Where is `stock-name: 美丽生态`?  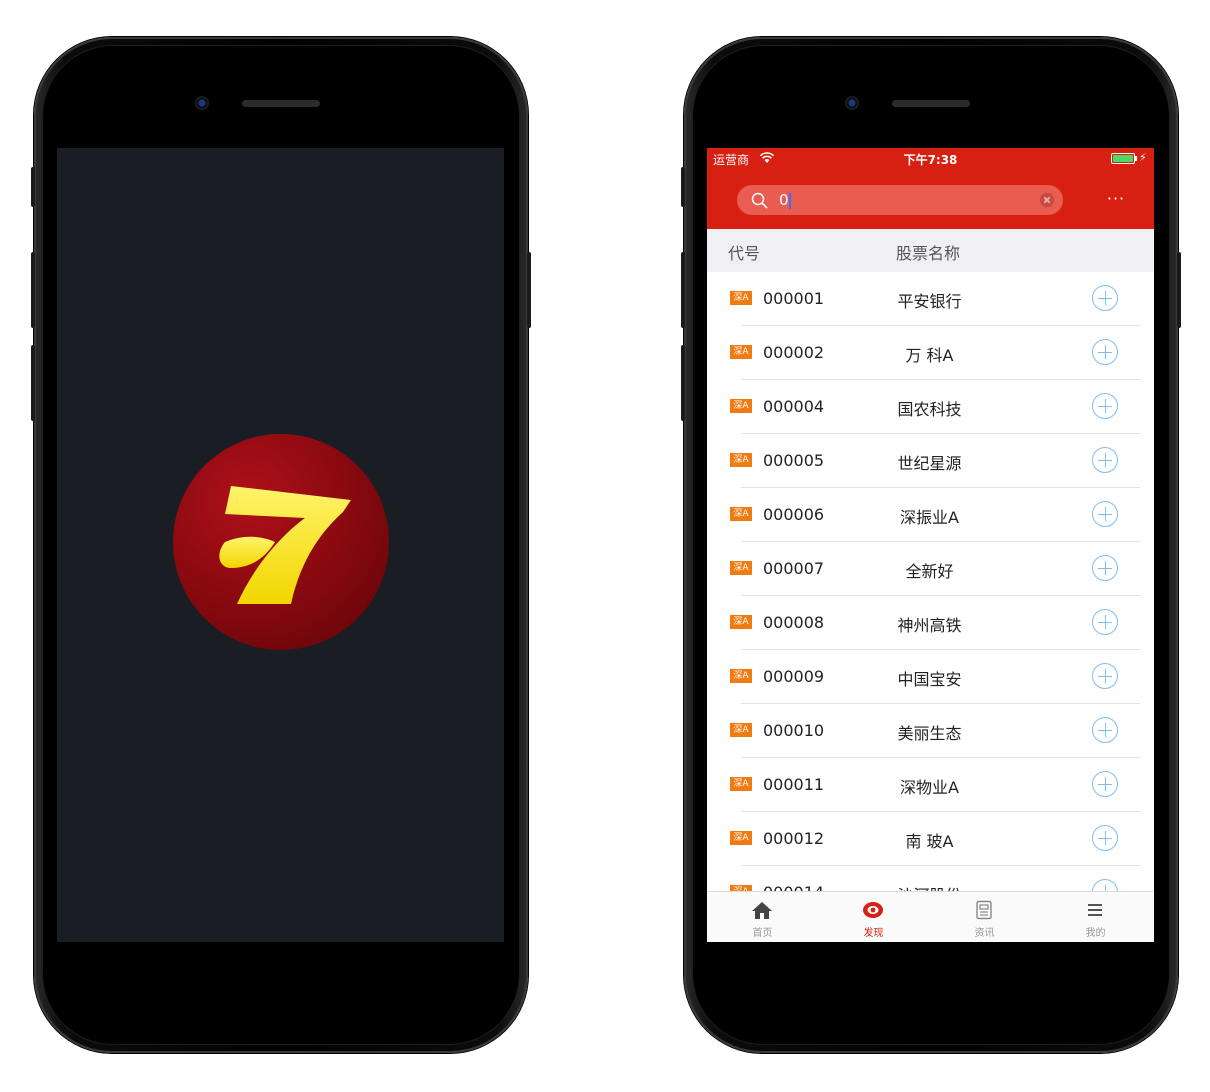
stock-name: 美丽生态 is located at coordinates (929, 733).